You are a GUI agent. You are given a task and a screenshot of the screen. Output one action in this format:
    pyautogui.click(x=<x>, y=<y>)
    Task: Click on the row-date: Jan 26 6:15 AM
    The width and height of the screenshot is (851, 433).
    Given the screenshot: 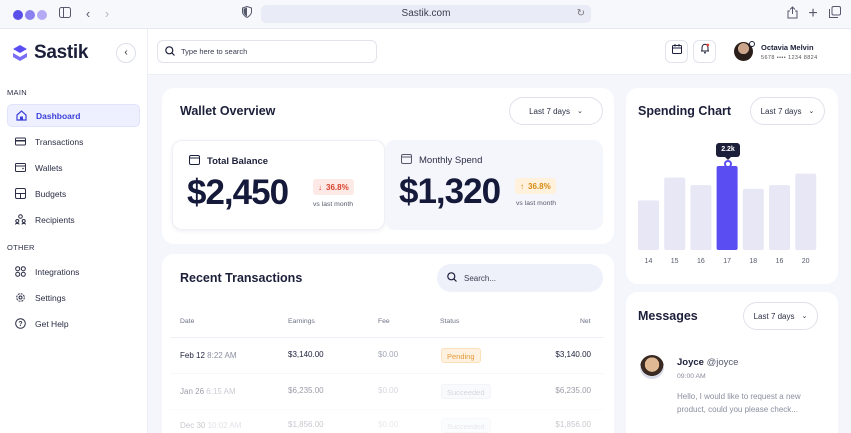 What is the action you would take?
    pyautogui.click(x=208, y=391)
    